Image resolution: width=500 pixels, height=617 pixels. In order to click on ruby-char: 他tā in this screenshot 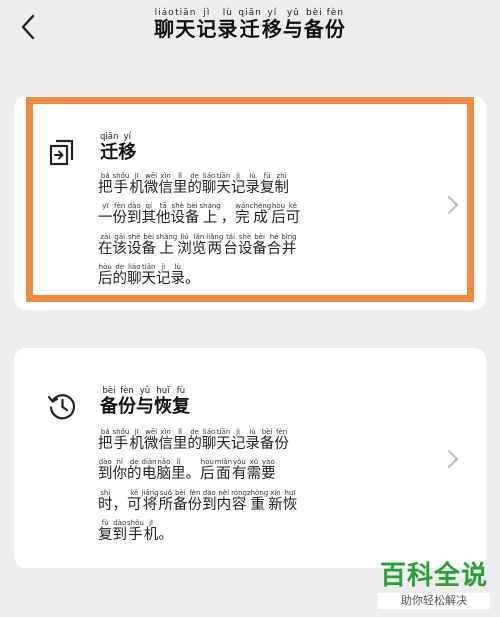, I will do `click(163, 214)`.